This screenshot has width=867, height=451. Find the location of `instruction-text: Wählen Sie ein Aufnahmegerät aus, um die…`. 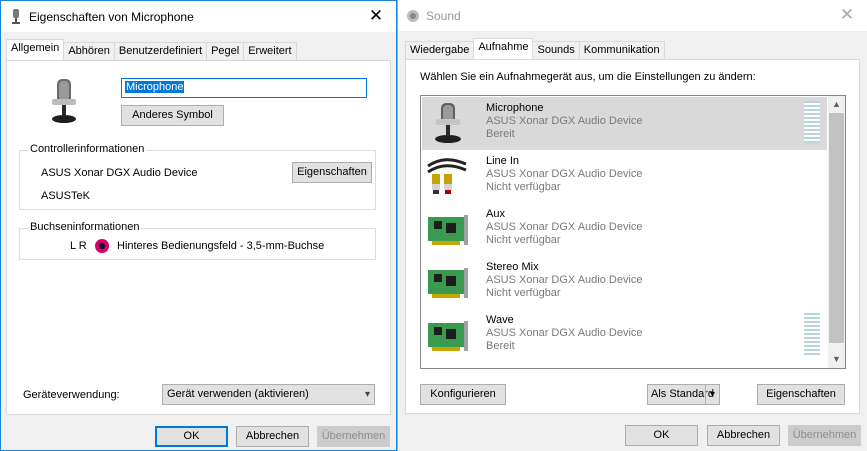

instruction-text: Wählen Sie ein Aufnahmegerät aus, um die… is located at coordinates (588, 77).